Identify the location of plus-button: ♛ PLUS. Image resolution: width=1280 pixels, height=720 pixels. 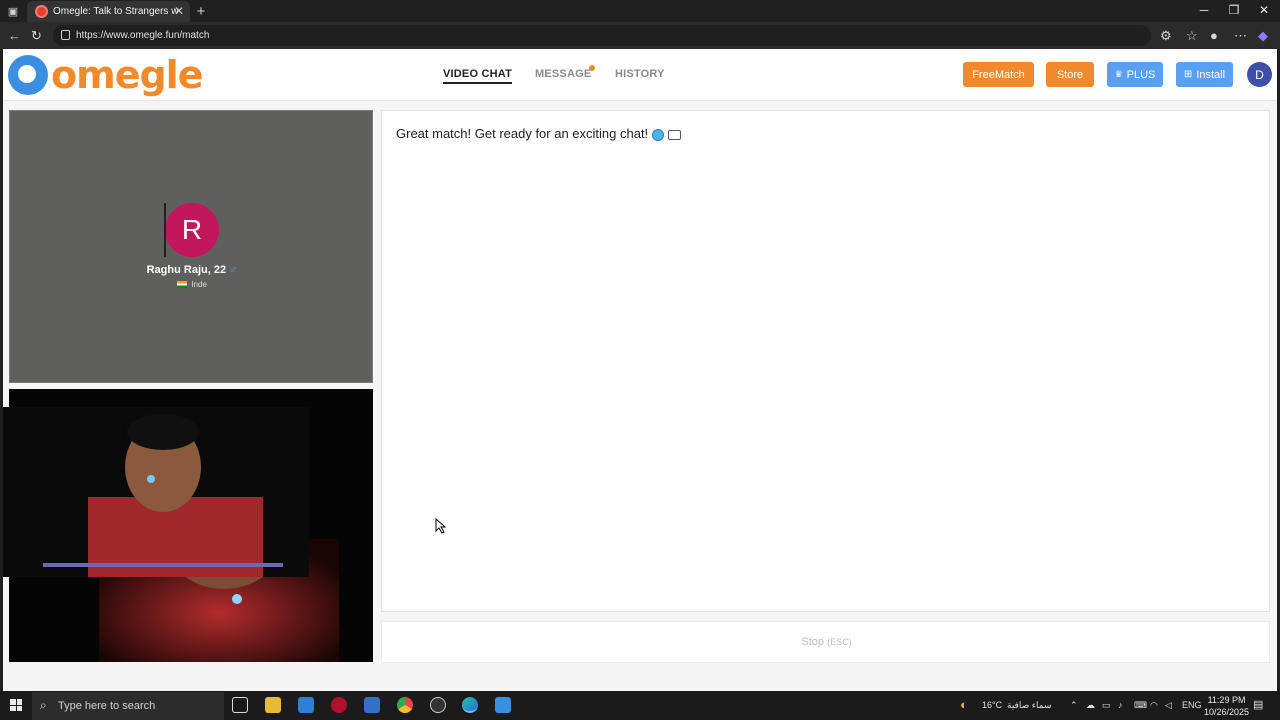
(1135, 74).